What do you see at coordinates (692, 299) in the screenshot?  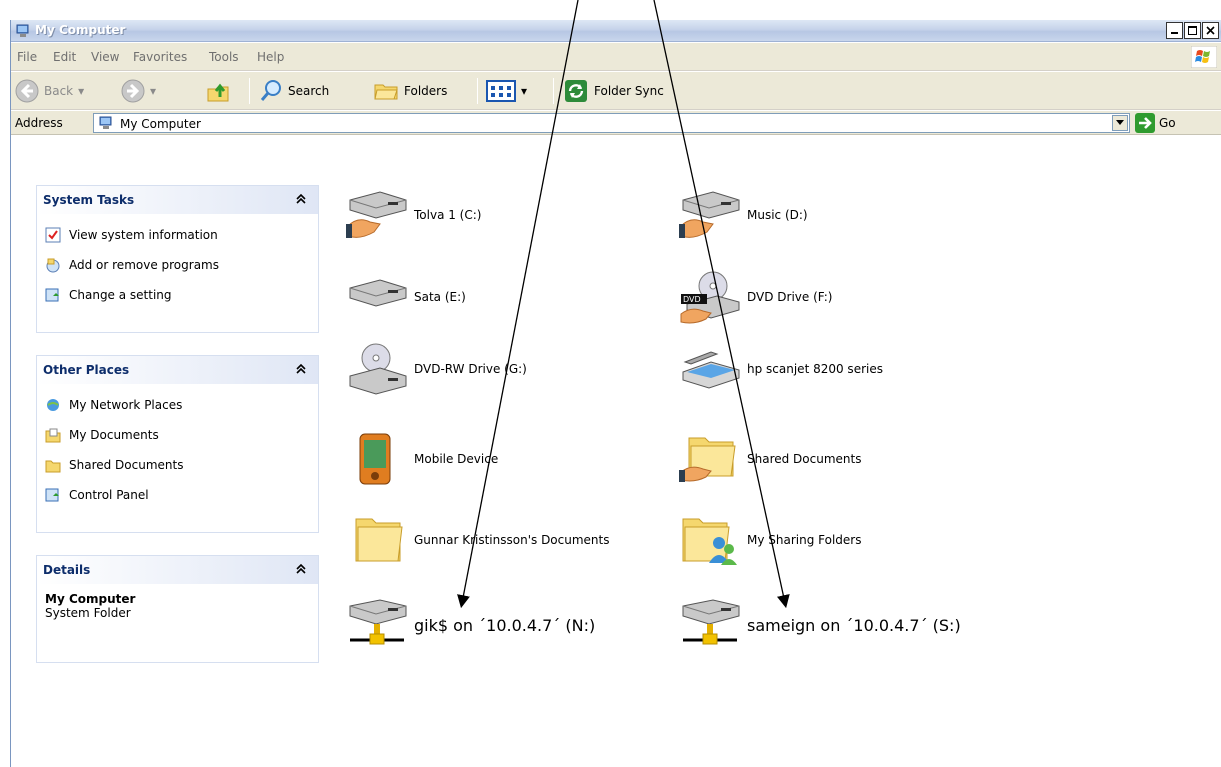 I see `svg-text: DVD` at bounding box center [692, 299].